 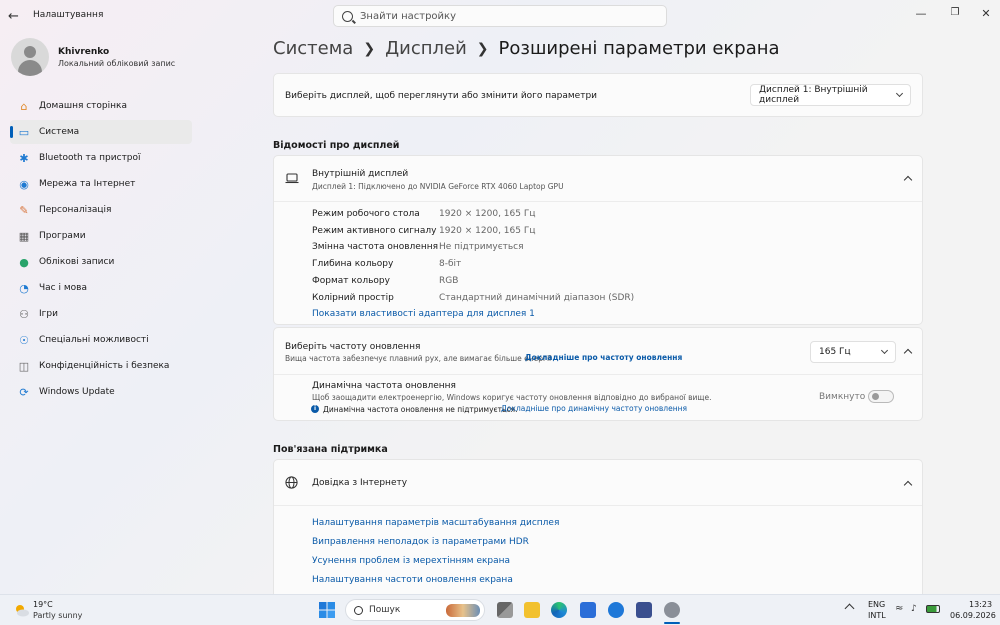 What do you see at coordinates (101, 288) in the screenshot?
I see `sidebar-item-7: ◔ Час і мова` at bounding box center [101, 288].